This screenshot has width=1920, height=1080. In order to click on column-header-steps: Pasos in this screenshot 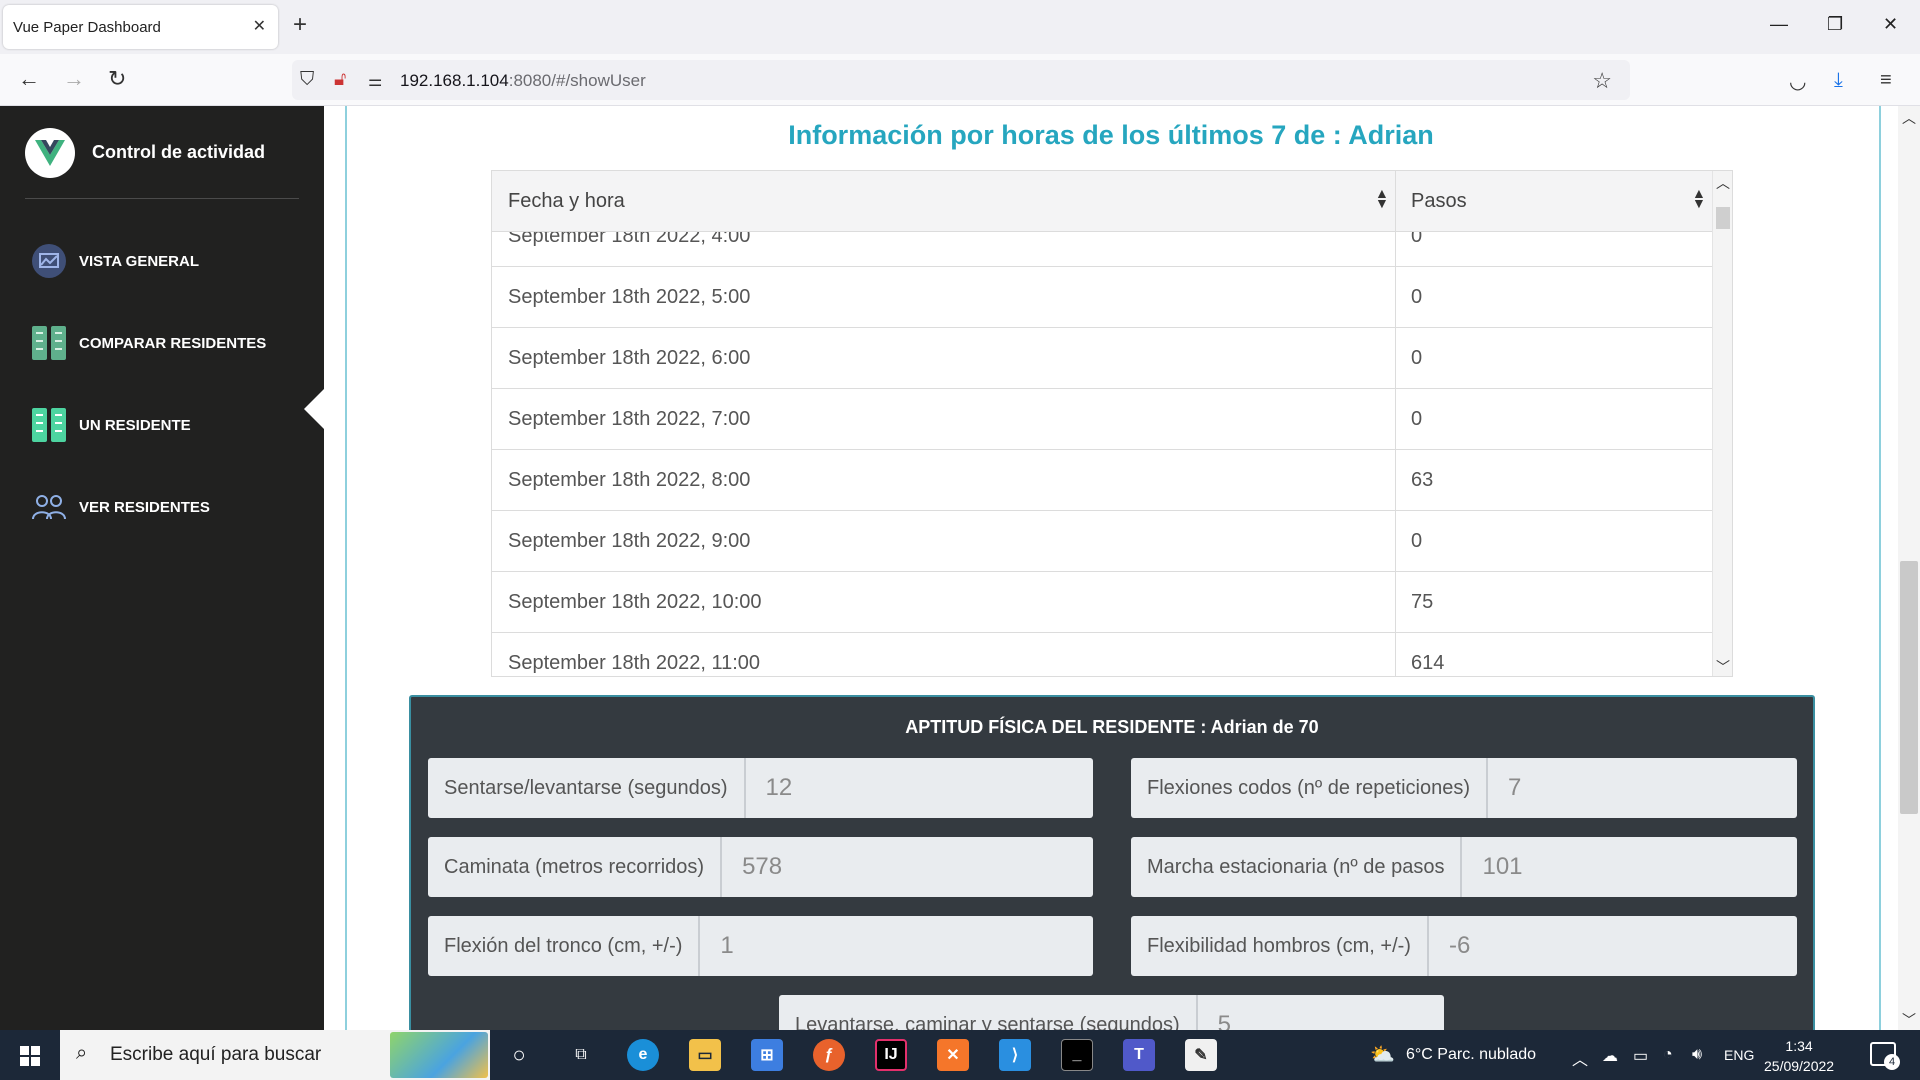, I will do `click(1439, 201)`.